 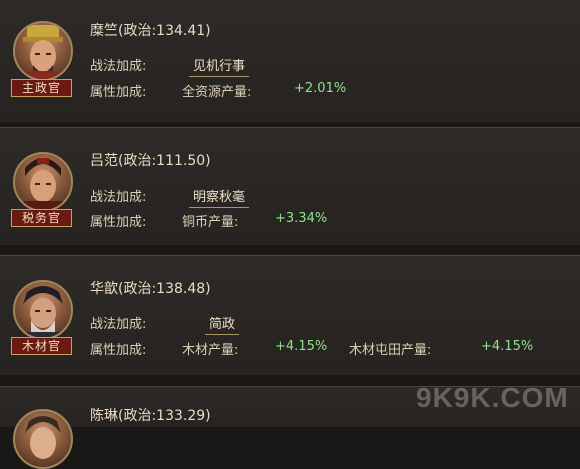 I want to click on attribute-name: 铜币产量:, so click(x=210, y=222).